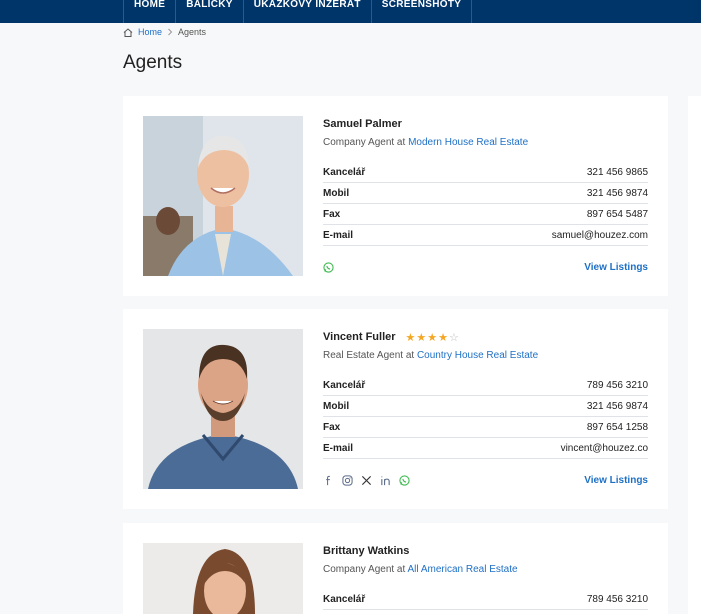 The height and width of the screenshot is (614, 701). I want to click on nav-item-packages: BALÍČKY, so click(209, 11).